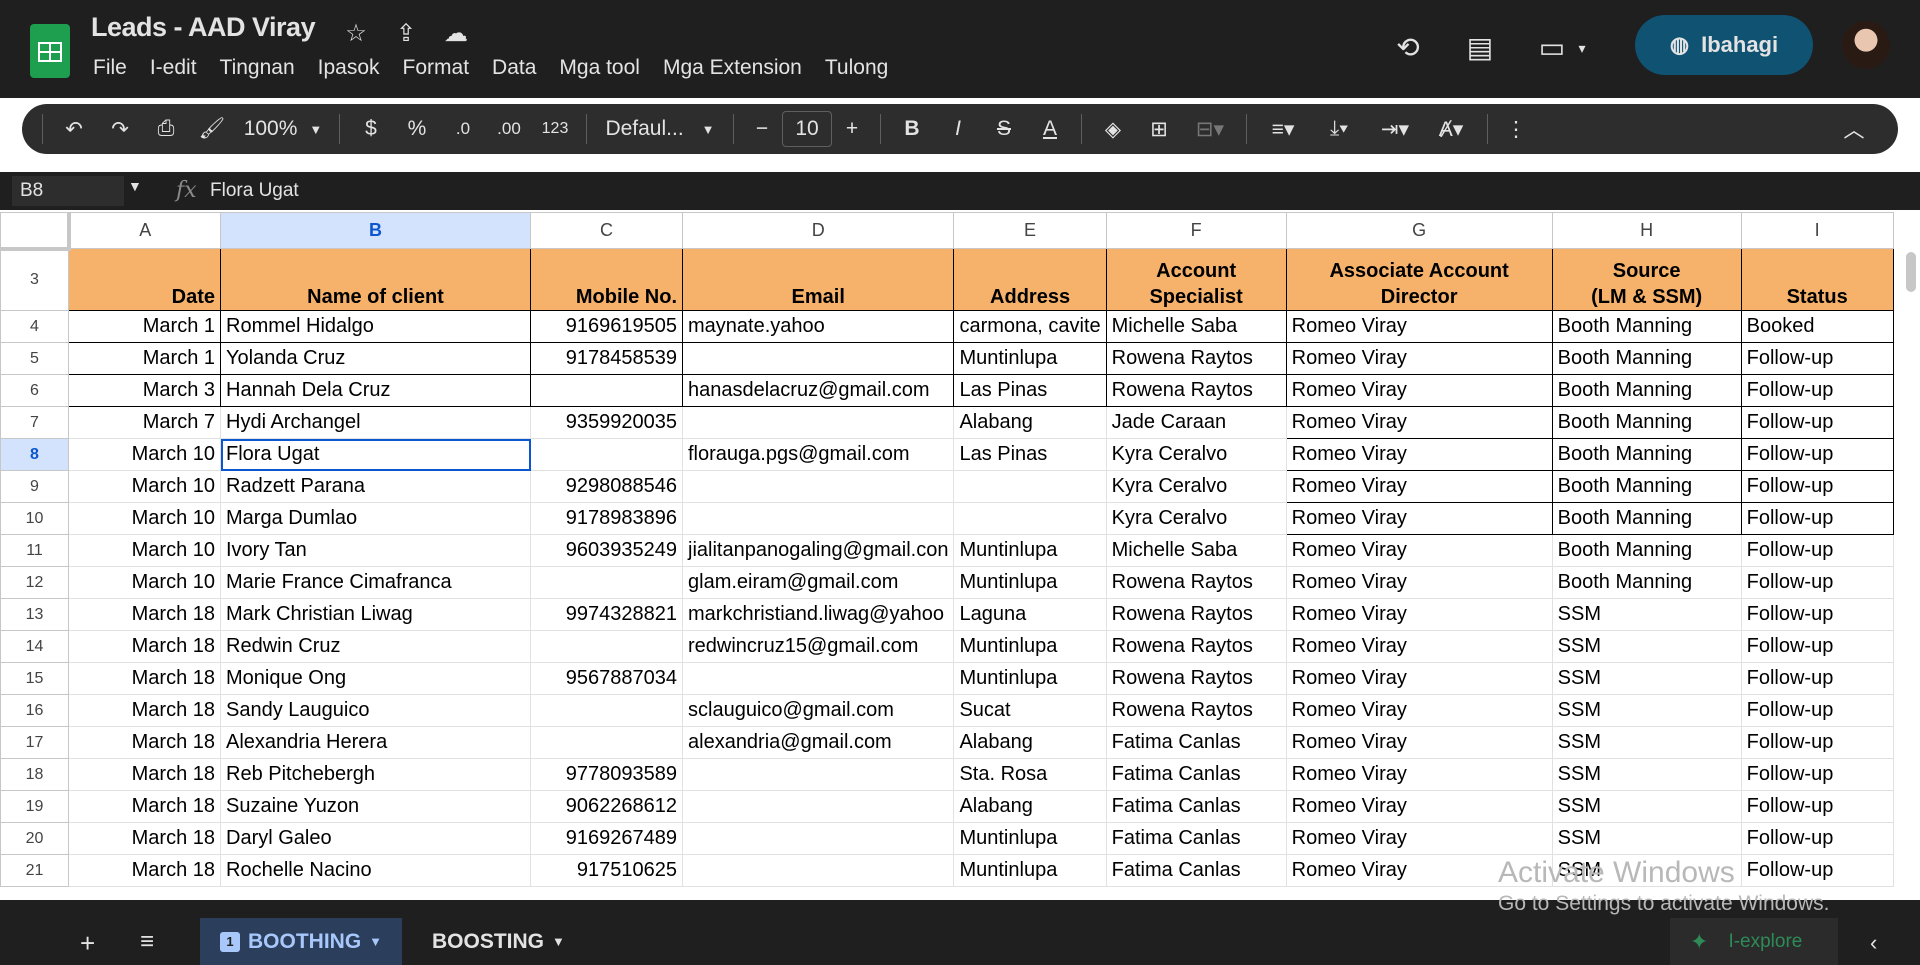 This screenshot has height=965, width=1920. What do you see at coordinates (818, 582) in the screenshot?
I see `table-cell: glam.eiram@gmail.com` at bounding box center [818, 582].